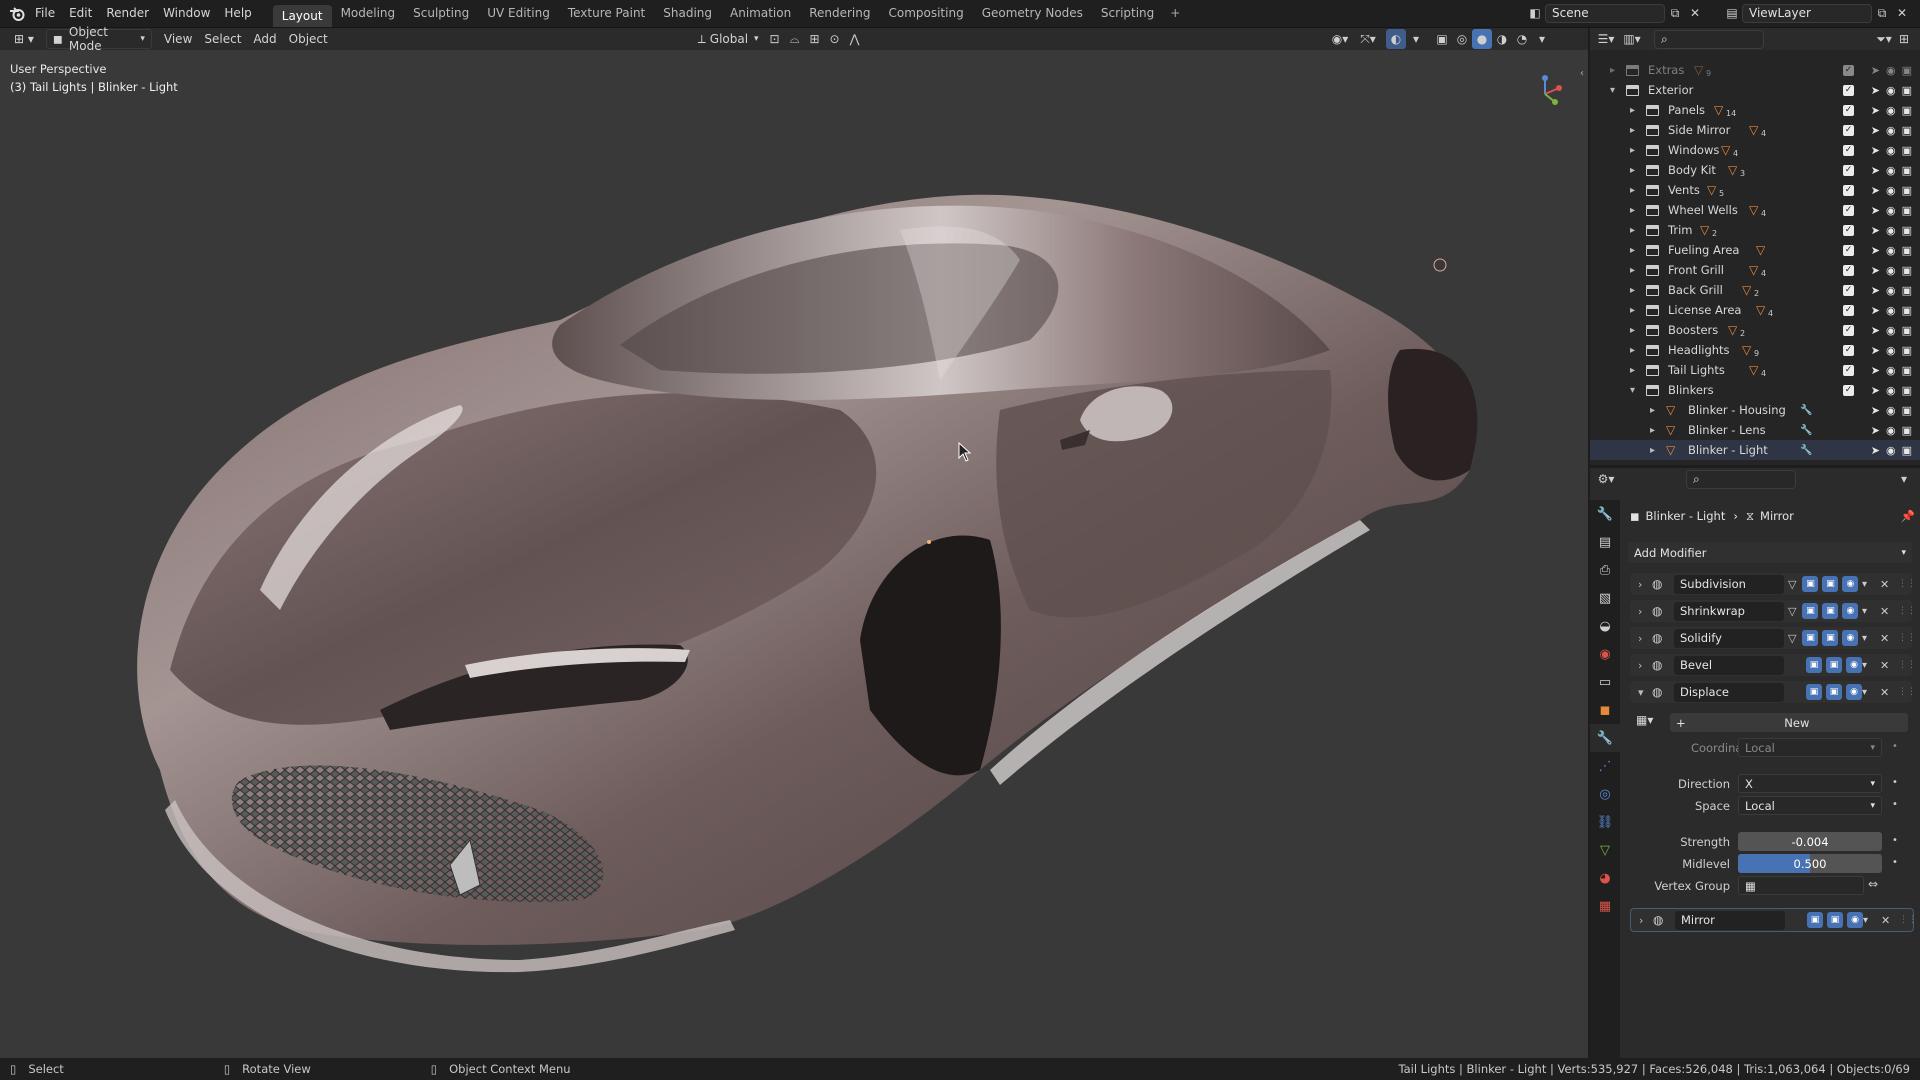  What do you see at coordinates (1729, 584) in the screenshot?
I see `modifier-name-field: Subdivision` at bounding box center [1729, 584].